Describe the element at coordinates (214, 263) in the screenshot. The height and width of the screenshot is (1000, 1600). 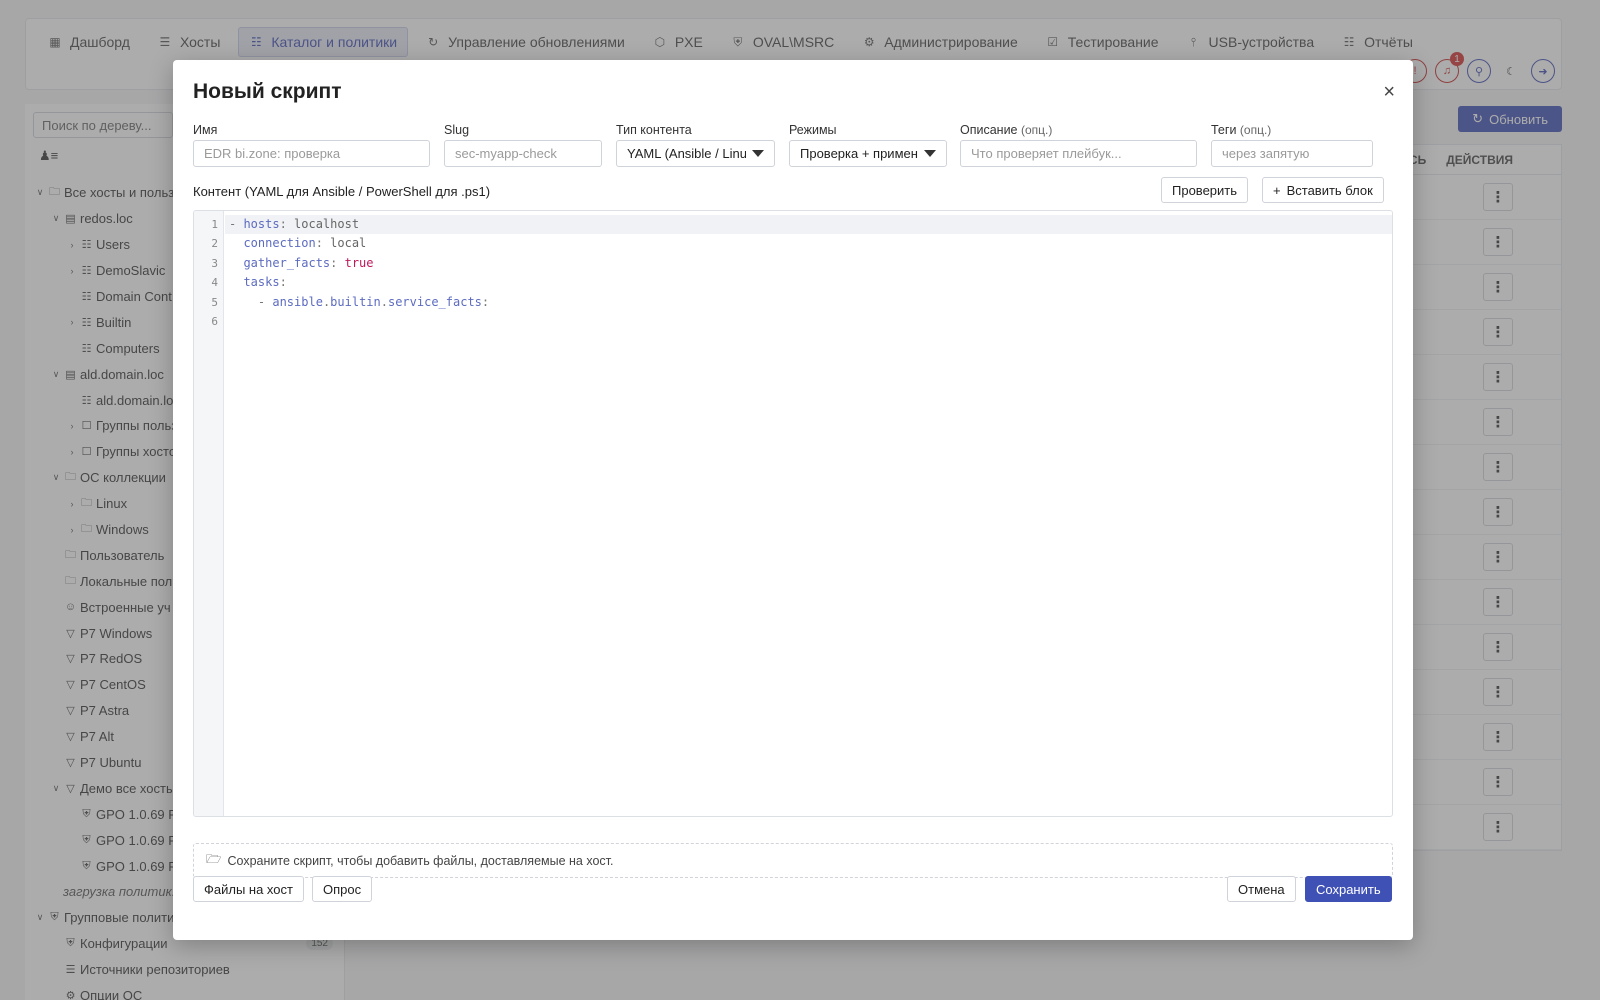
I see `line-number: 3` at that location.